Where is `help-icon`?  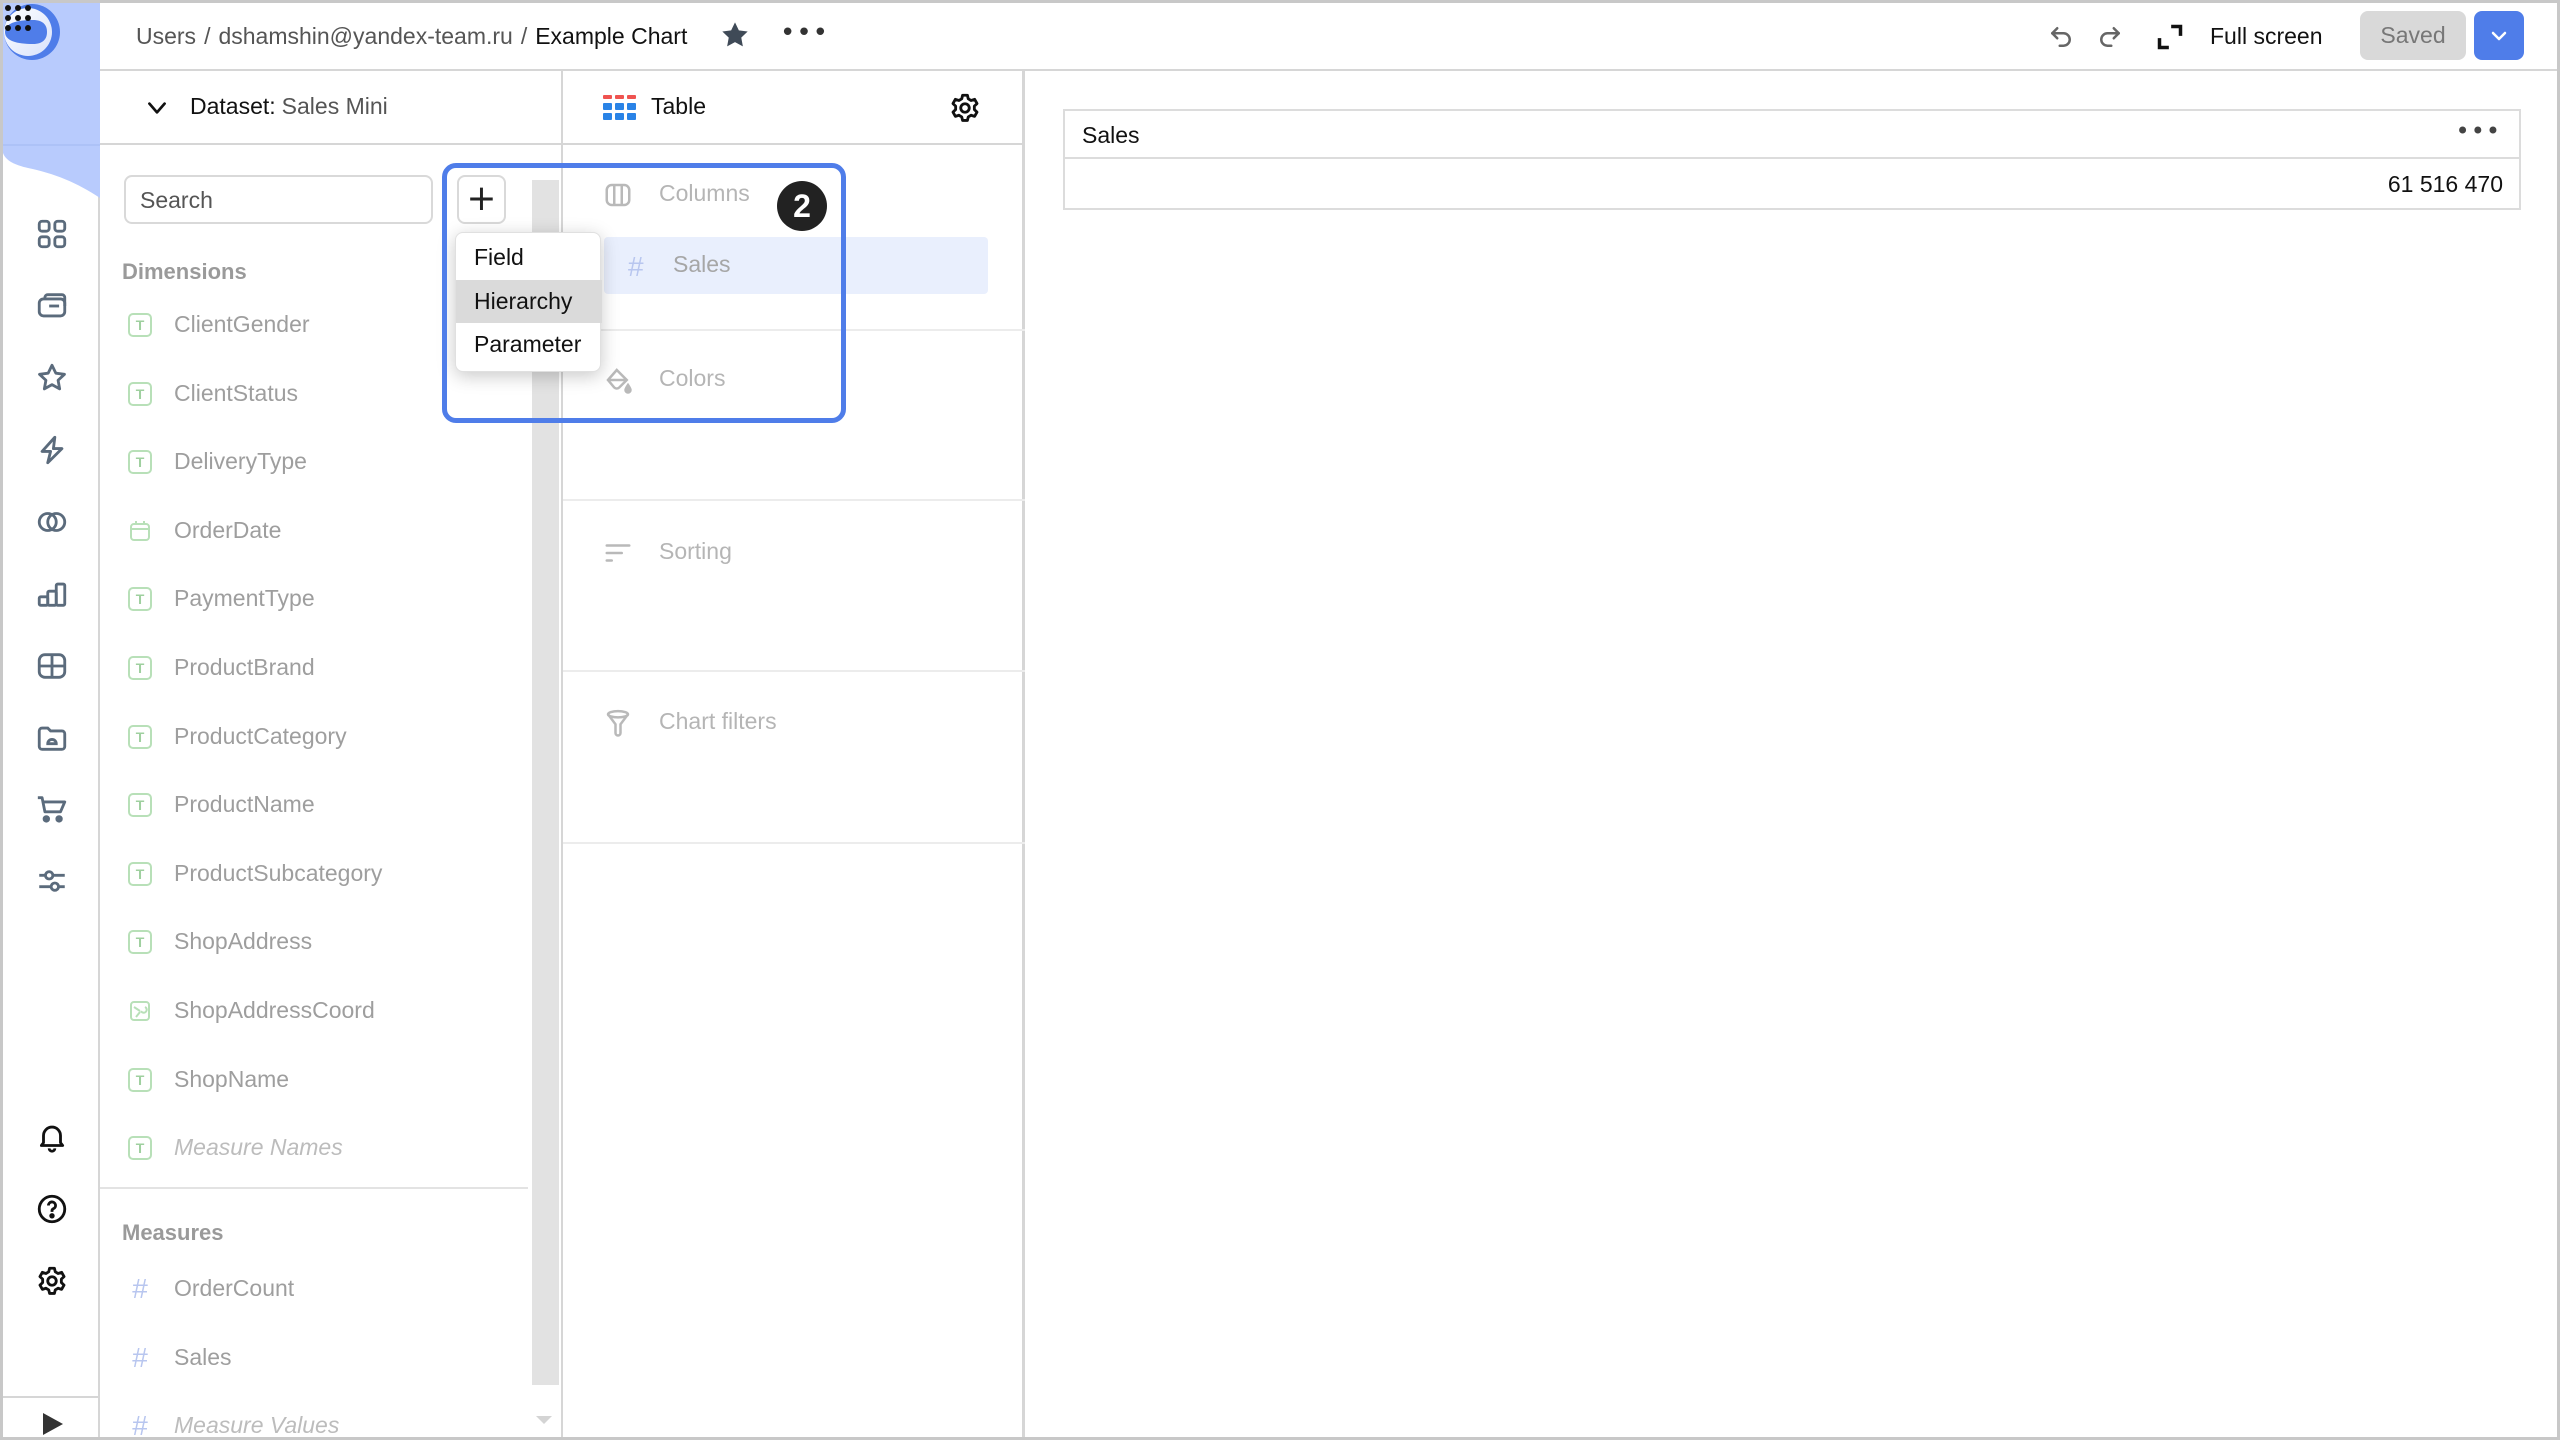 help-icon is located at coordinates (52, 1209).